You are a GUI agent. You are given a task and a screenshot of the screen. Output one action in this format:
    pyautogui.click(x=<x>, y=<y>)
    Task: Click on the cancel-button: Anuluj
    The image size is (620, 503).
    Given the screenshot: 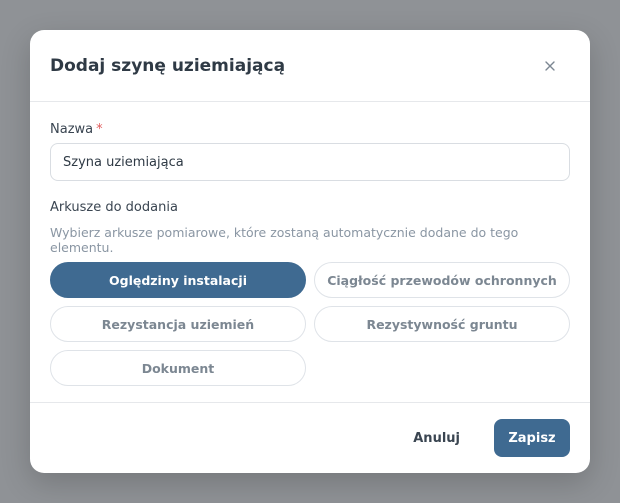 What is the action you would take?
    pyautogui.click(x=436, y=438)
    